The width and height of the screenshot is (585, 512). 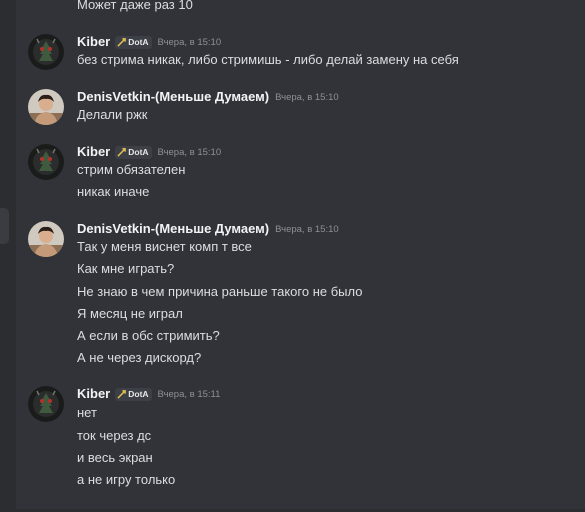 I want to click on message-text: Делали ржк, so click(x=112, y=114).